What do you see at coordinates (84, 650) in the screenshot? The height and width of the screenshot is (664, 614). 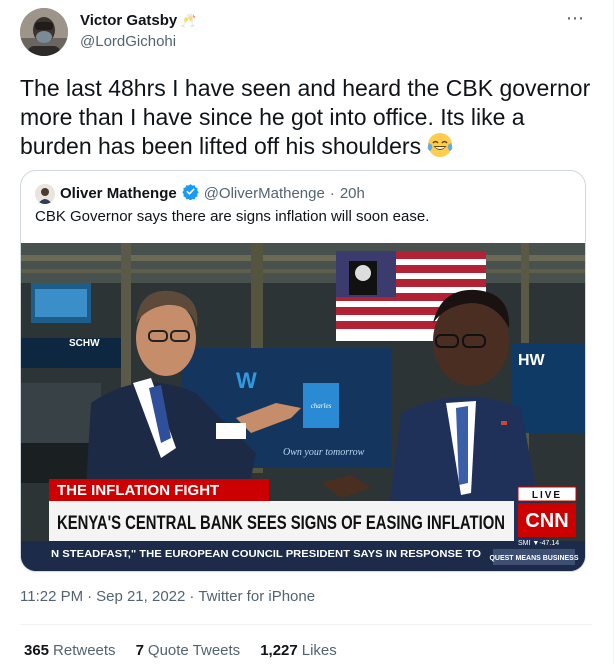 I see `retweets-label: Retweets` at bounding box center [84, 650].